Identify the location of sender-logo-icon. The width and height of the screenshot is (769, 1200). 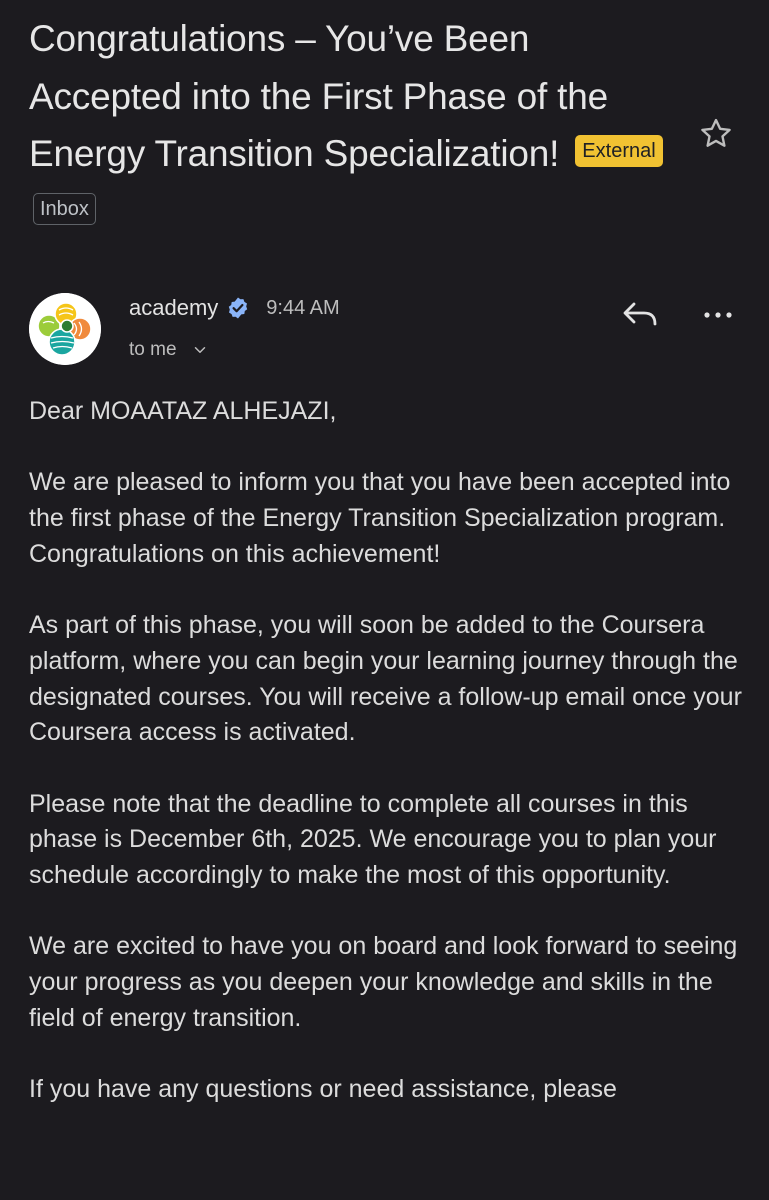
(65, 329).